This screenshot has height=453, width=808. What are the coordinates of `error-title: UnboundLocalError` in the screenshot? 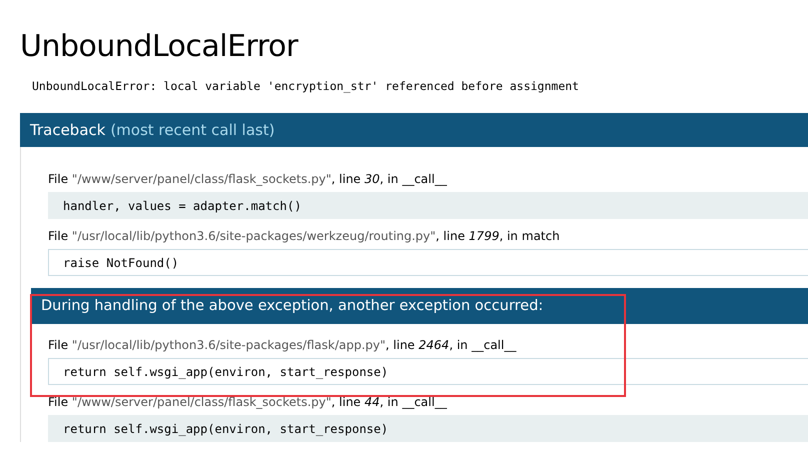 It's located at (159, 47).